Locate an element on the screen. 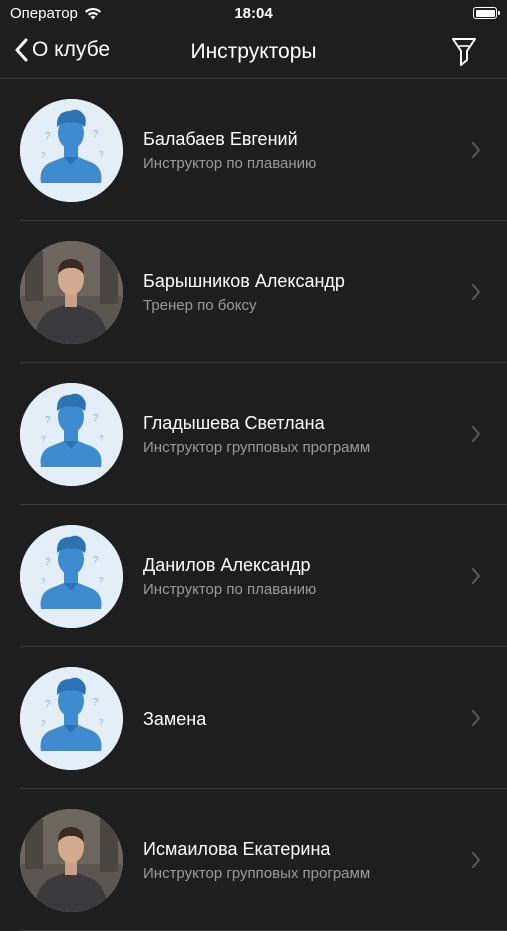 This screenshot has height=931, width=507. navigation-bar: О клубе Инструкторы is located at coordinates (253, 53).